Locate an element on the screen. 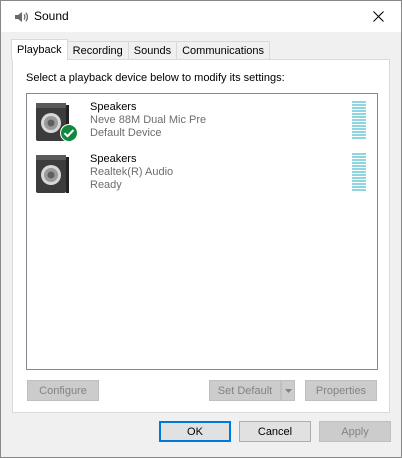  set-default-dropdown is located at coordinates (288, 390).